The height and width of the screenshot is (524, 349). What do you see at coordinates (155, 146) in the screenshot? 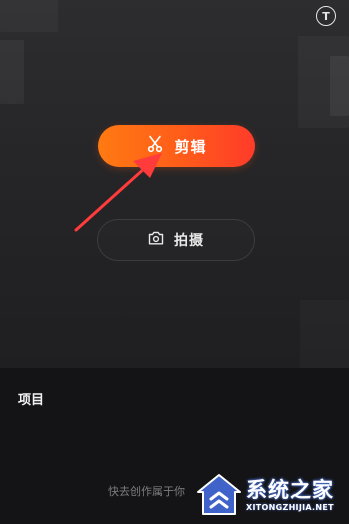
I see `scissors-icon` at bounding box center [155, 146].